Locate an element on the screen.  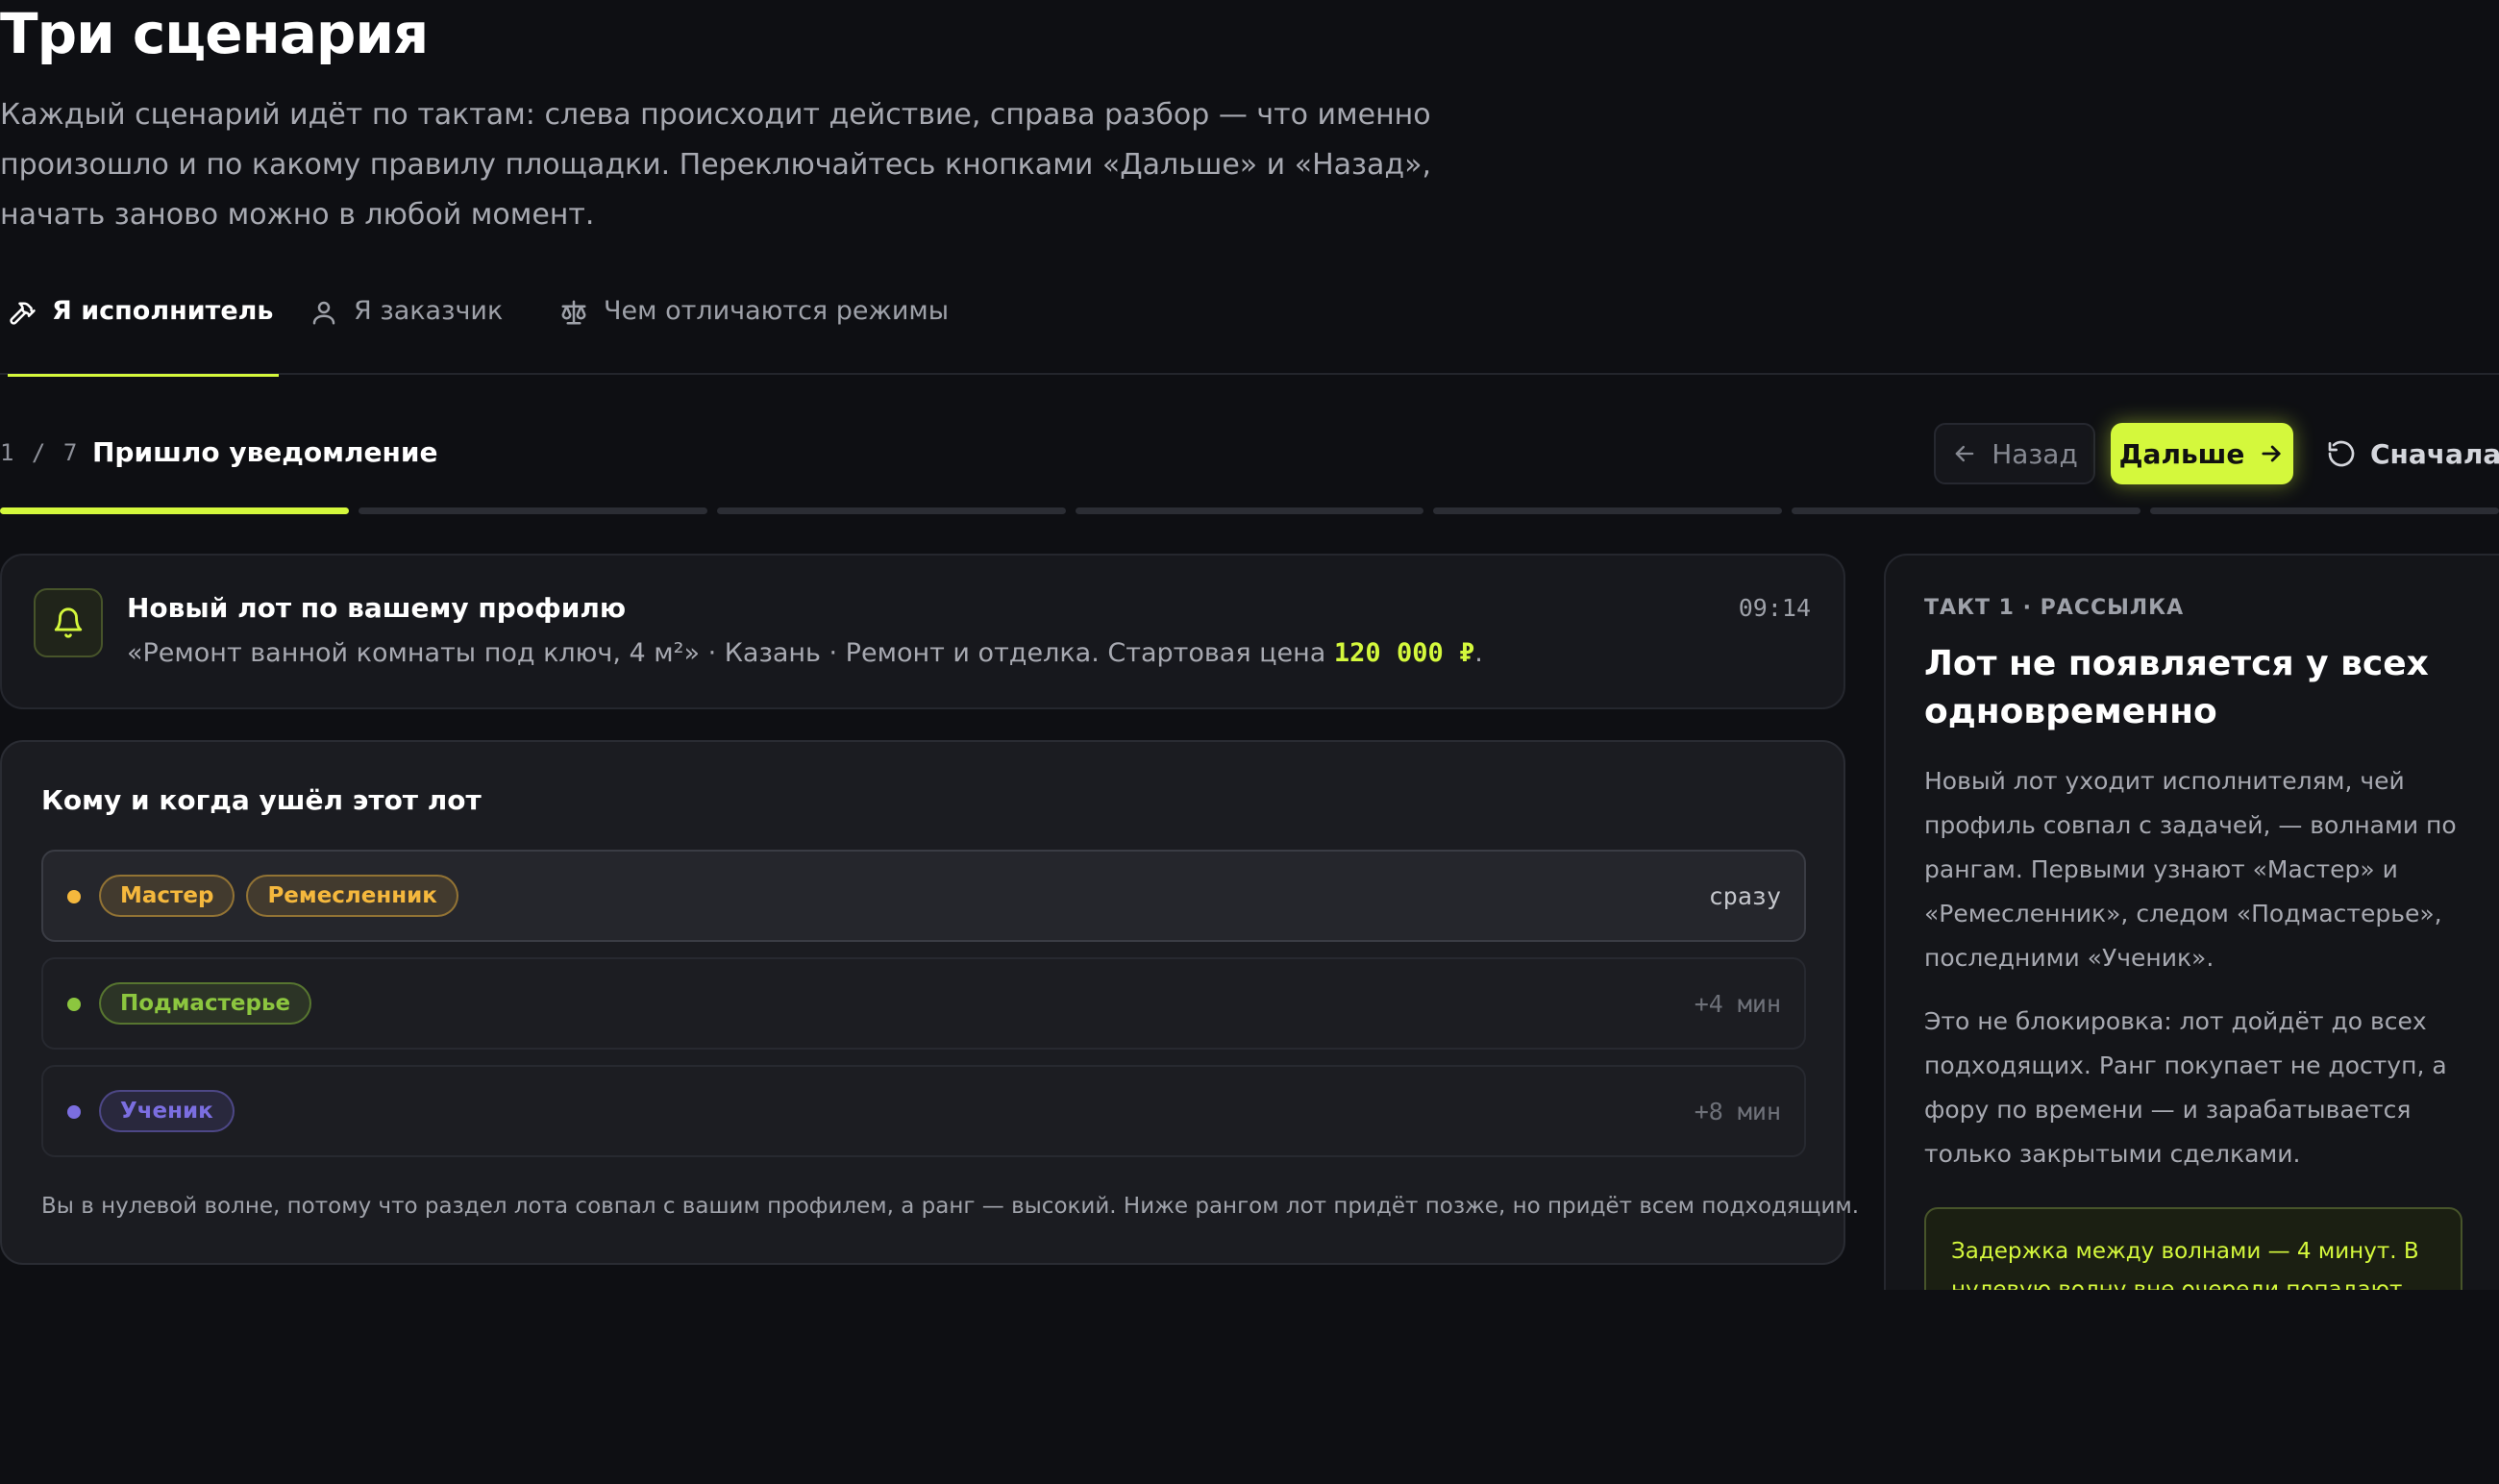
wave-row: Мастер Ремесленник сразу is located at coordinates (923, 896).